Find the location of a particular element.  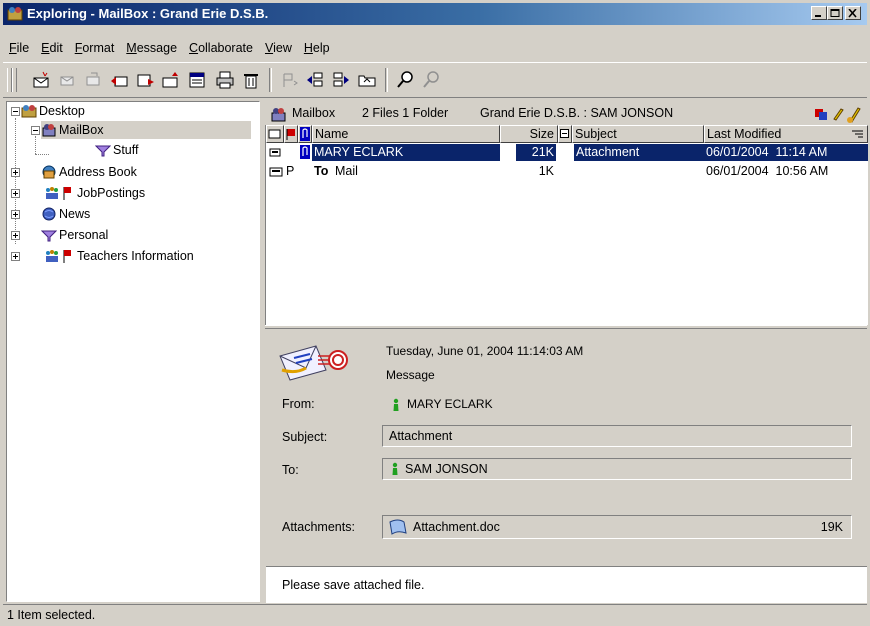

collapse-desktop-toggle is located at coordinates (15, 111).